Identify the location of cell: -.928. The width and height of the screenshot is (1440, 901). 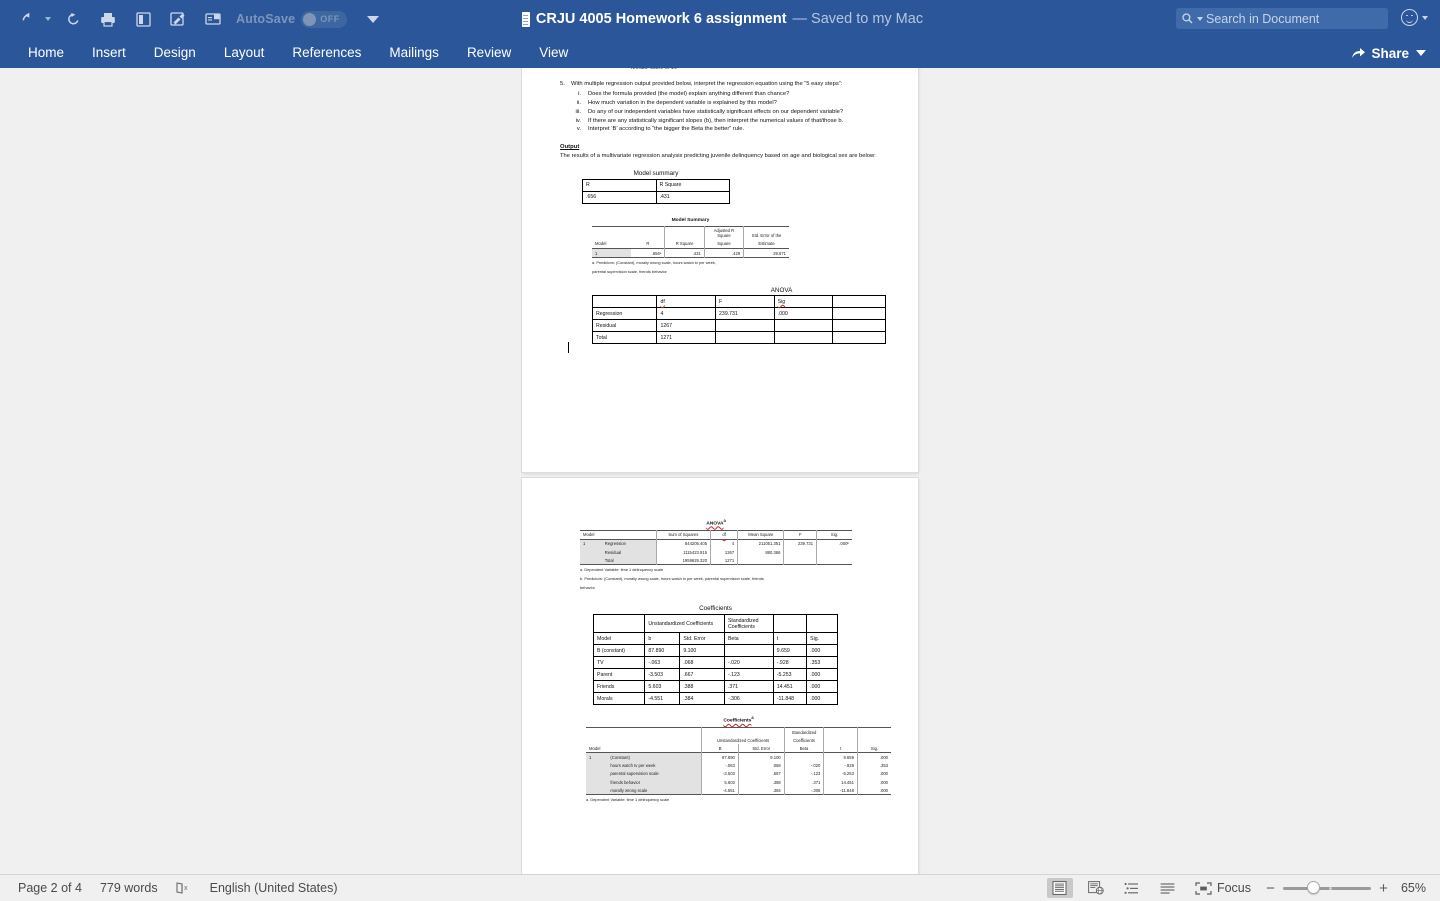
(841, 766).